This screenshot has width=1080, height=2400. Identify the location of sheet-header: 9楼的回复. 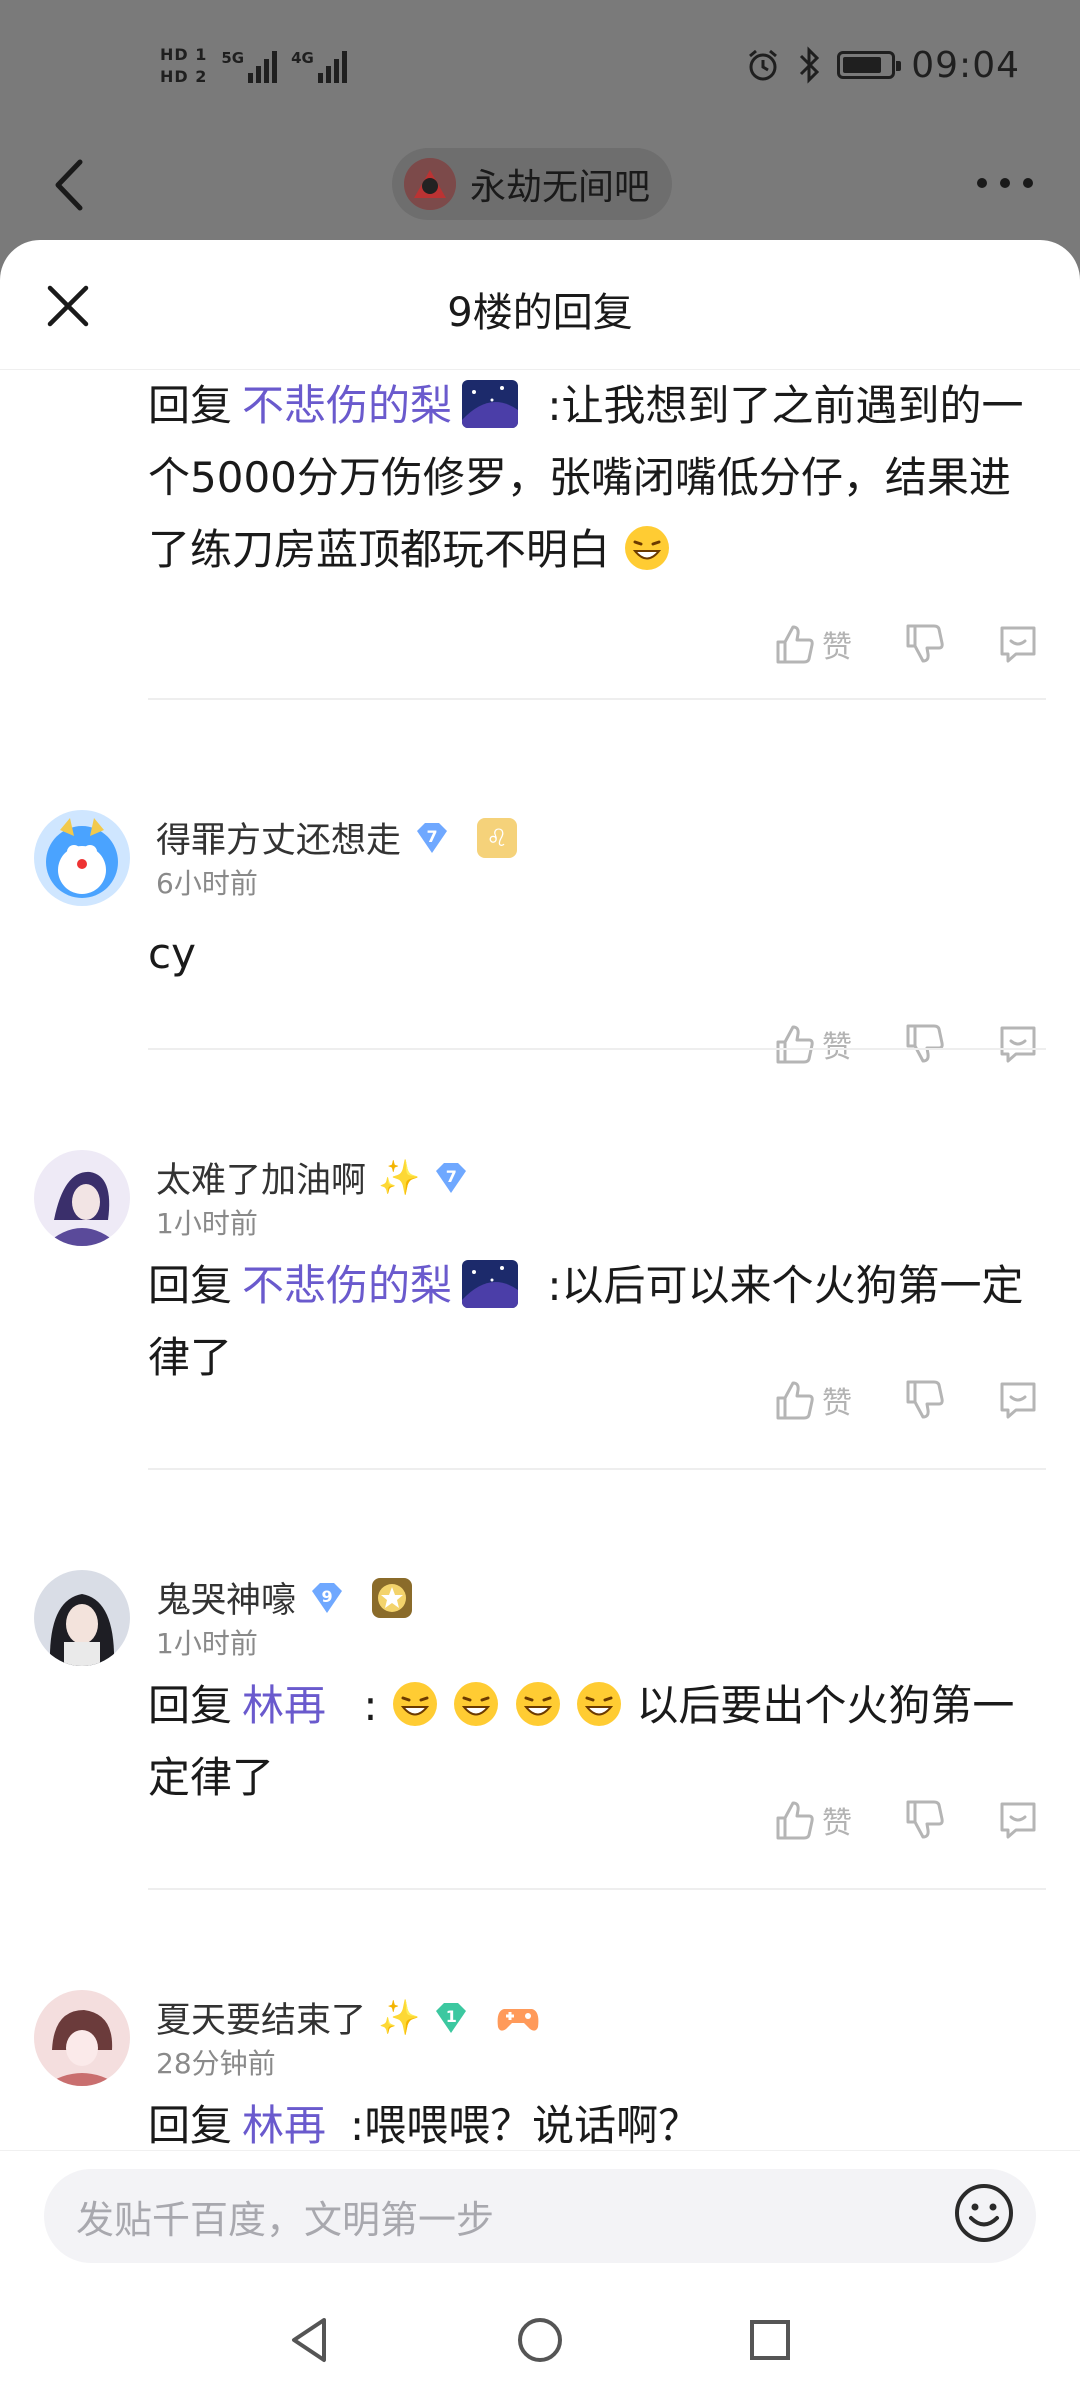
(540, 305).